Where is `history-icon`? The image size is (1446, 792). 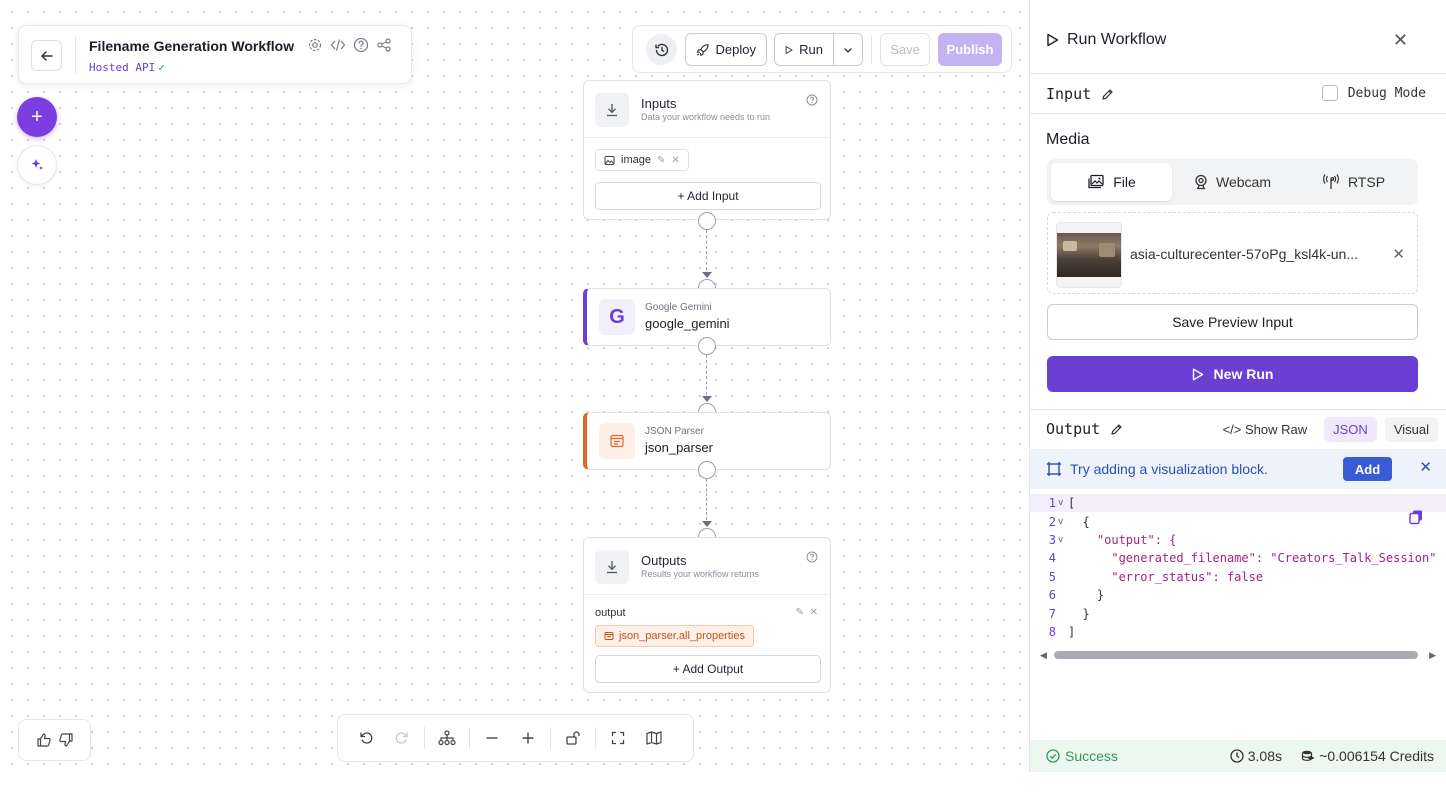 history-icon is located at coordinates (661, 49).